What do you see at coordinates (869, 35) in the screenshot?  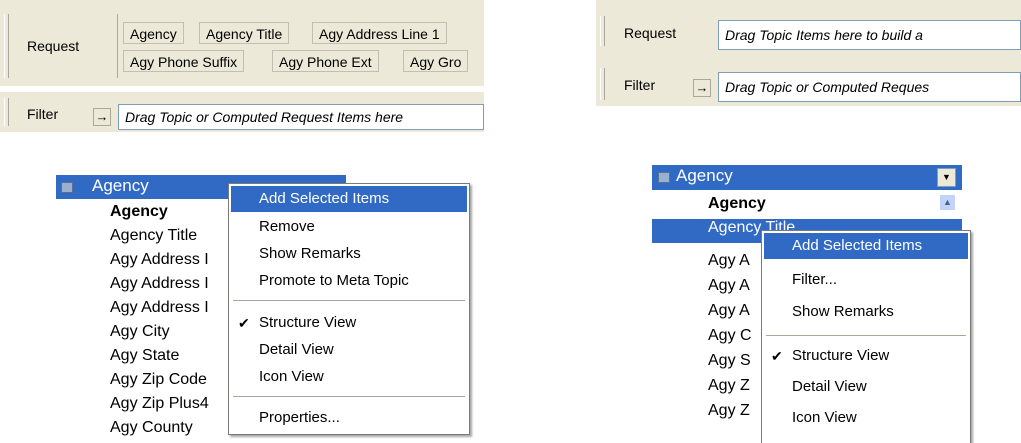 I see `request-drop-zone: Drag Topic Items here to build a` at bounding box center [869, 35].